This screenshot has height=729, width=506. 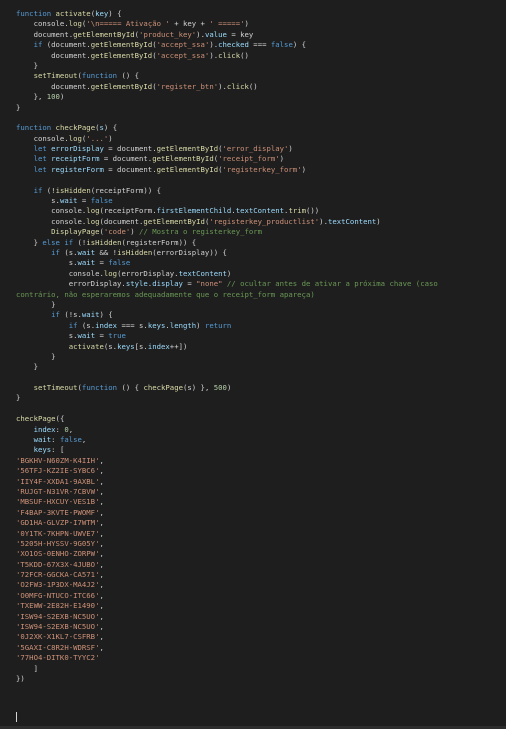 What do you see at coordinates (259, 97) in the screenshot?
I see `code-line: }, 100)` at bounding box center [259, 97].